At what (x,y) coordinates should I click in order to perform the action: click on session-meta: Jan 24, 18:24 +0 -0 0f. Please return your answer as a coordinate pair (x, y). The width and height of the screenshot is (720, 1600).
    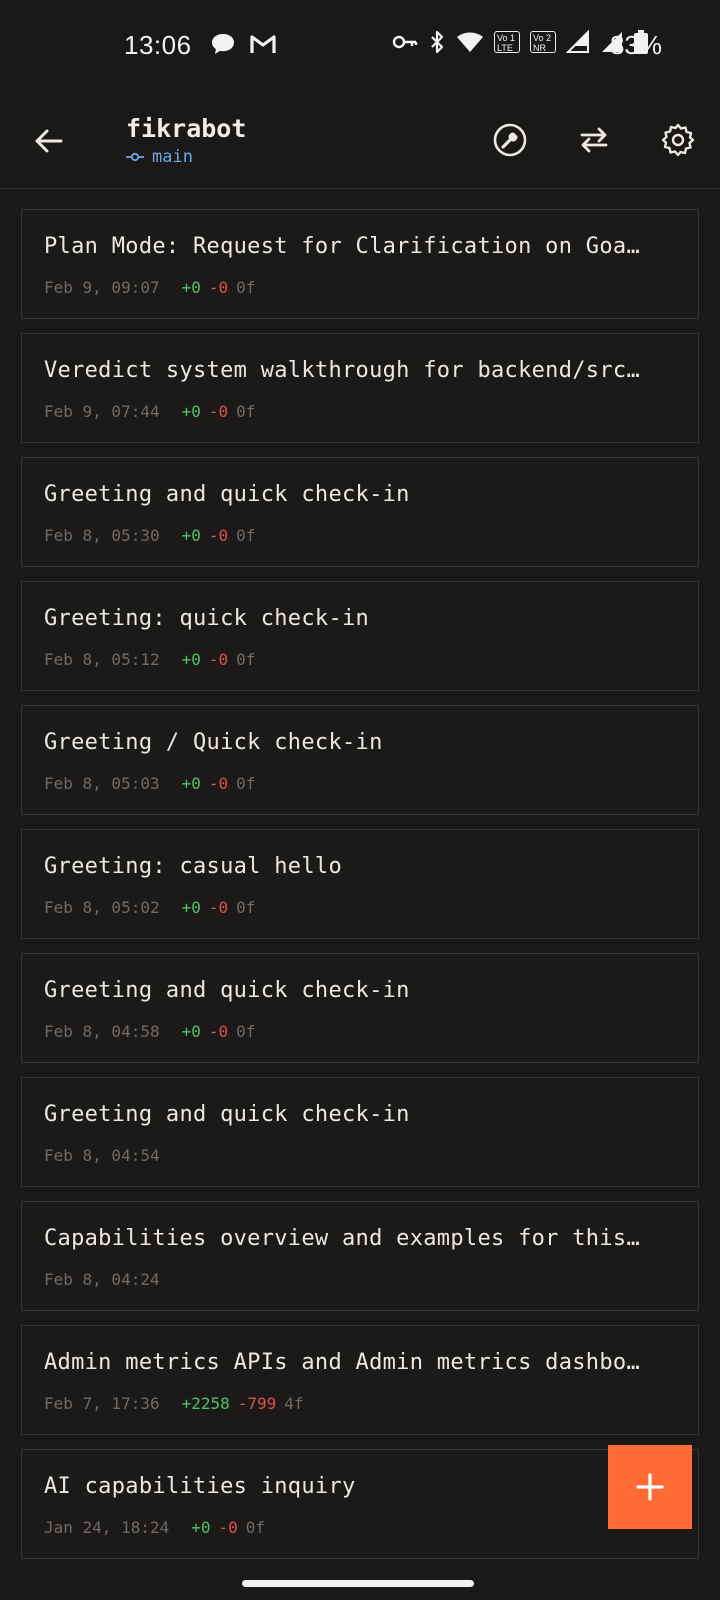
    Looking at the image, I should click on (154, 1527).